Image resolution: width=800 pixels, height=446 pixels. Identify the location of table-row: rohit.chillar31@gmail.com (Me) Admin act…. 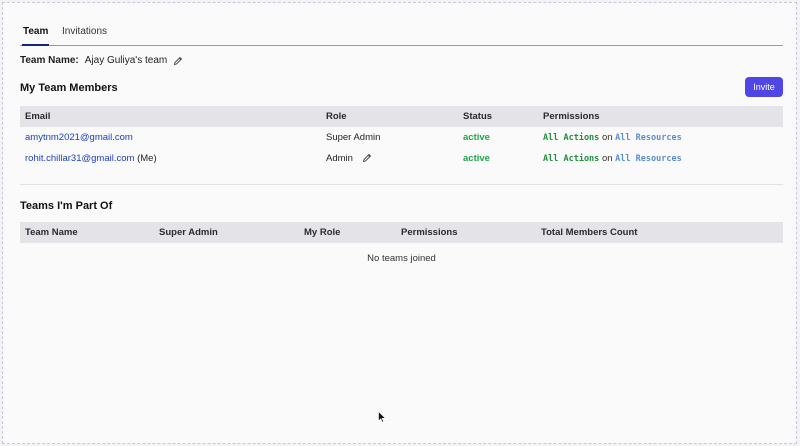
(401, 158).